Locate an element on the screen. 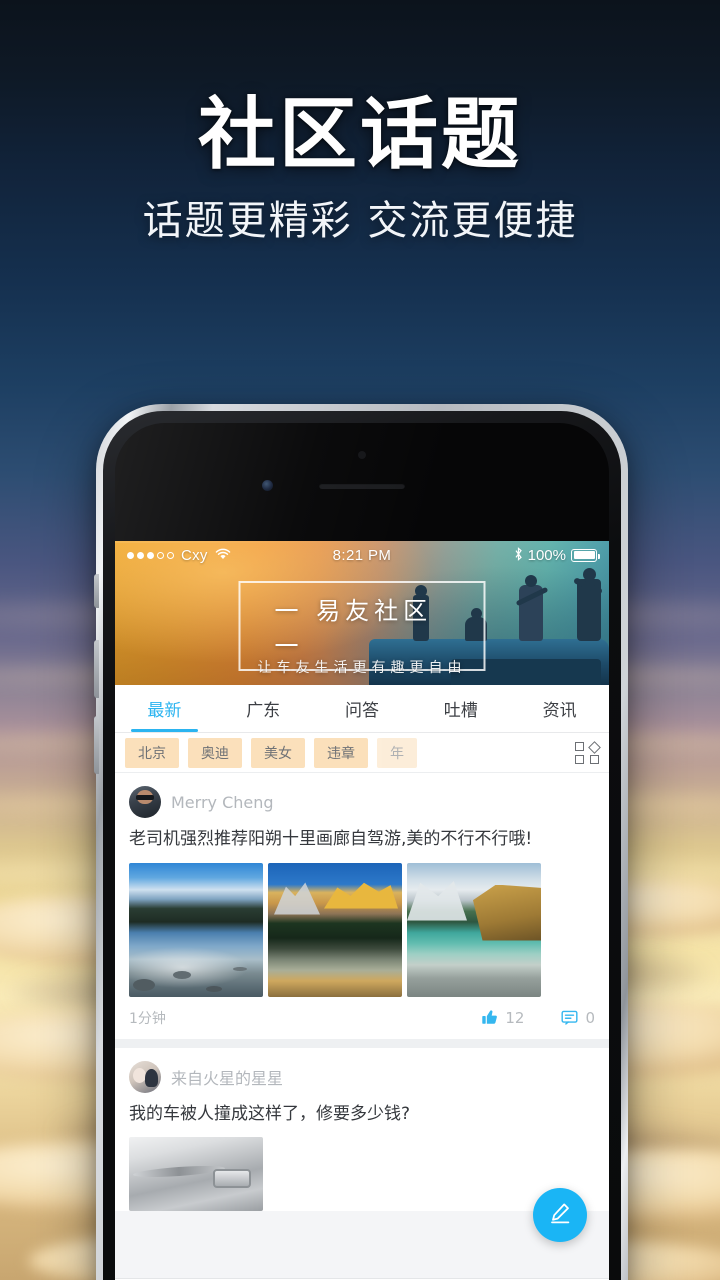 The width and height of the screenshot is (720, 1280). post-image-dented-car-door is located at coordinates (196, 1174).